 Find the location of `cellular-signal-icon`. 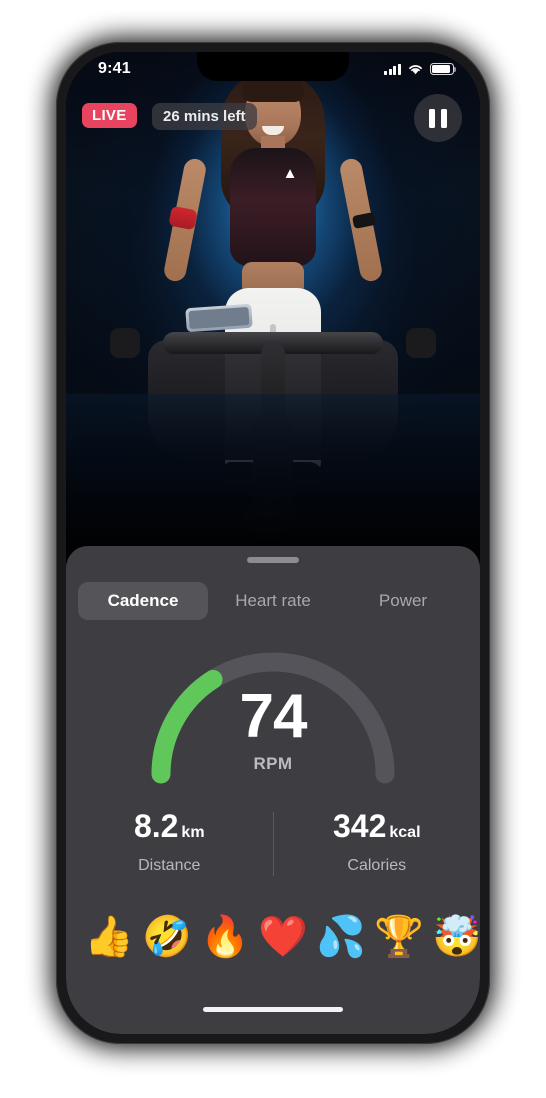

cellular-signal-icon is located at coordinates (392, 69).